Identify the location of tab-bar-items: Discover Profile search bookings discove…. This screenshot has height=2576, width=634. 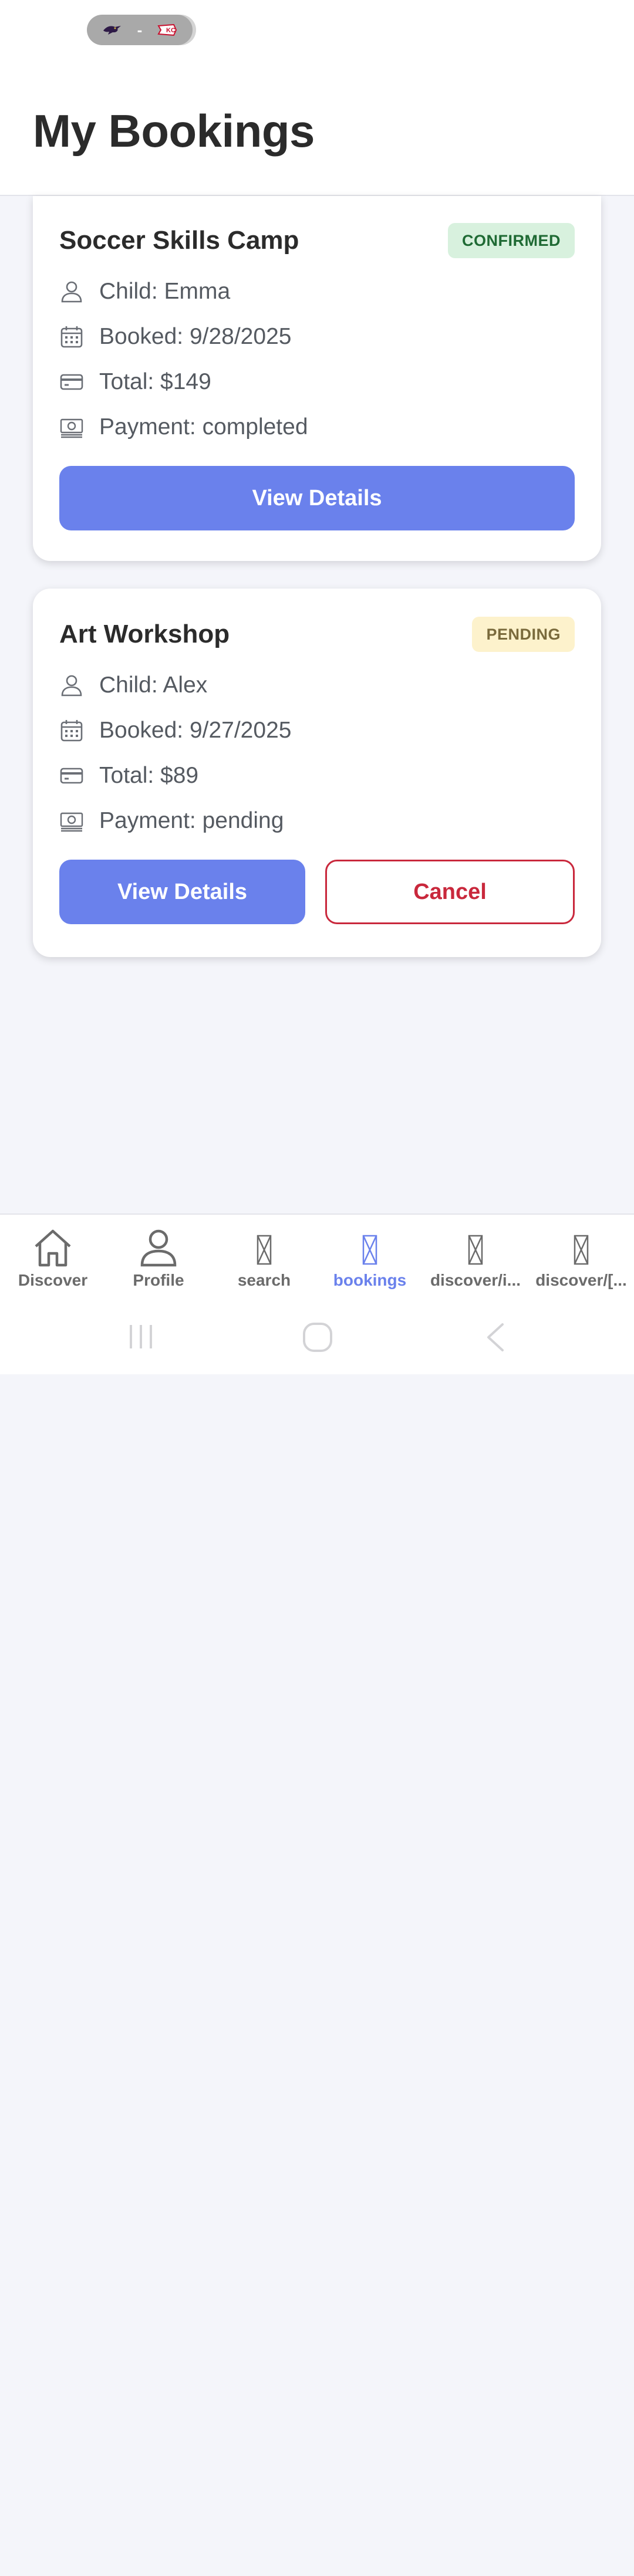
(317, 1259).